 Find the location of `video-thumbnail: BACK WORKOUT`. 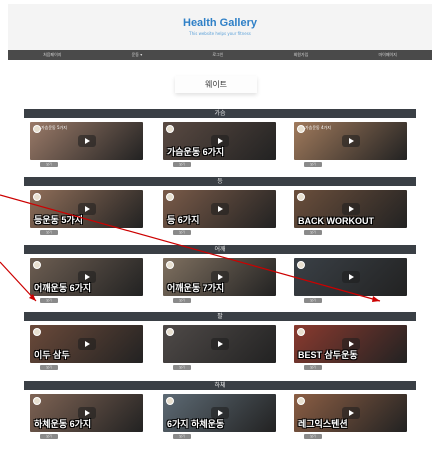

video-thumbnail: BACK WORKOUT is located at coordinates (350, 209).